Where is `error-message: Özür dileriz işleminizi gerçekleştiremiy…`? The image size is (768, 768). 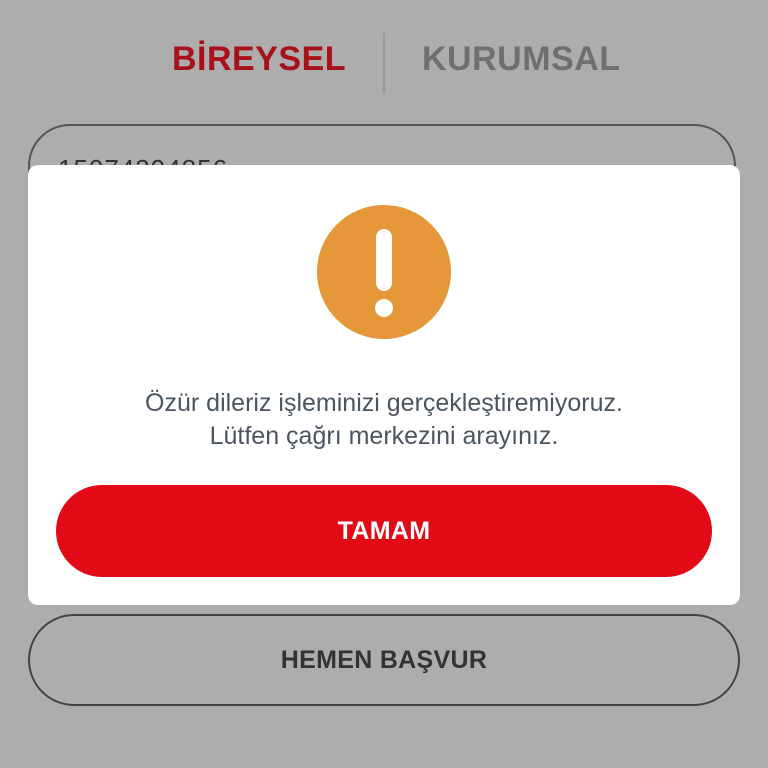 error-message: Özür dileriz işleminizi gerçekleştiremiy… is located at coordinates (384, 420).